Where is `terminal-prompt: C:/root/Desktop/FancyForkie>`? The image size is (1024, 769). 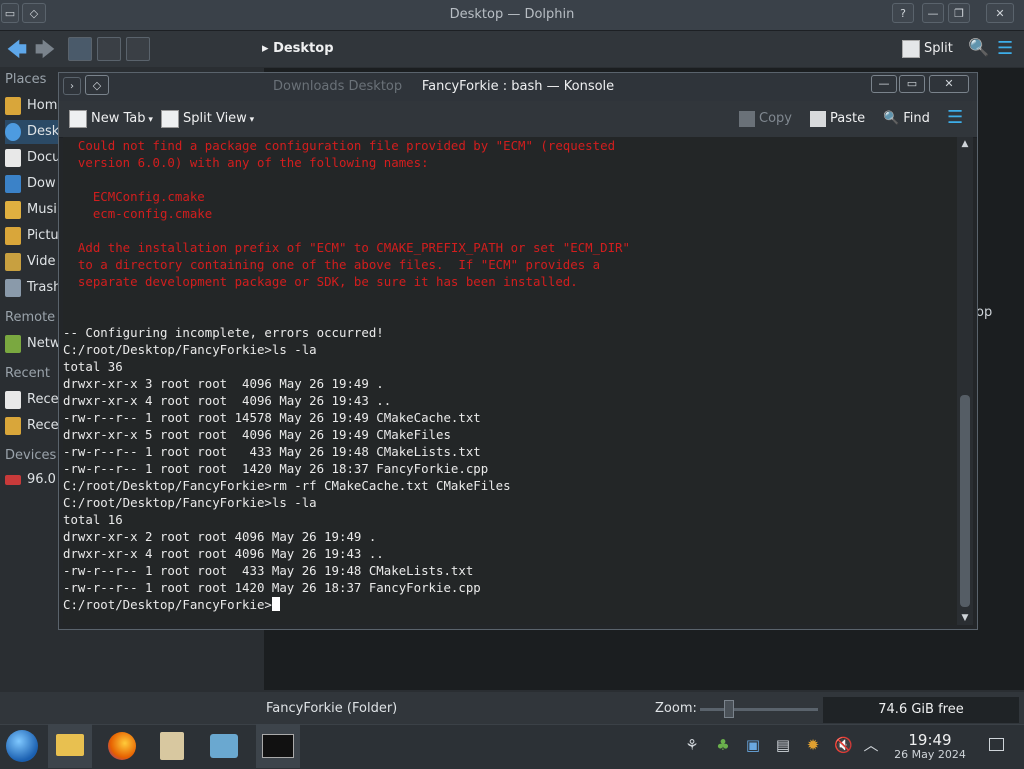
terminal-prompt: C:/root/Desktop/FancyForkie> is located at coordinates (167, 604).